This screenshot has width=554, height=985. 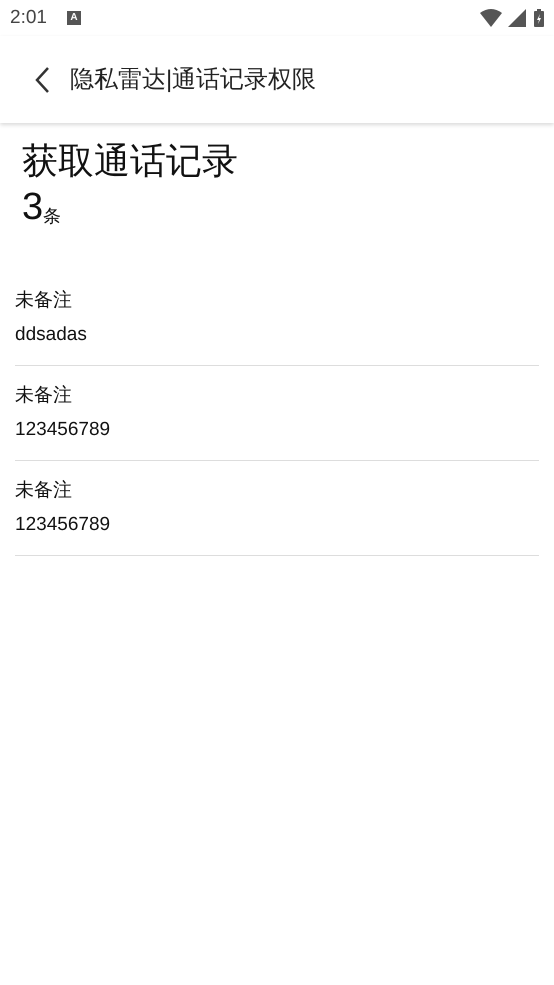 What do you see at coordinates (52, 216) in the screenshot?
I see `count-unit: 条` at bounding box center [52, 216].